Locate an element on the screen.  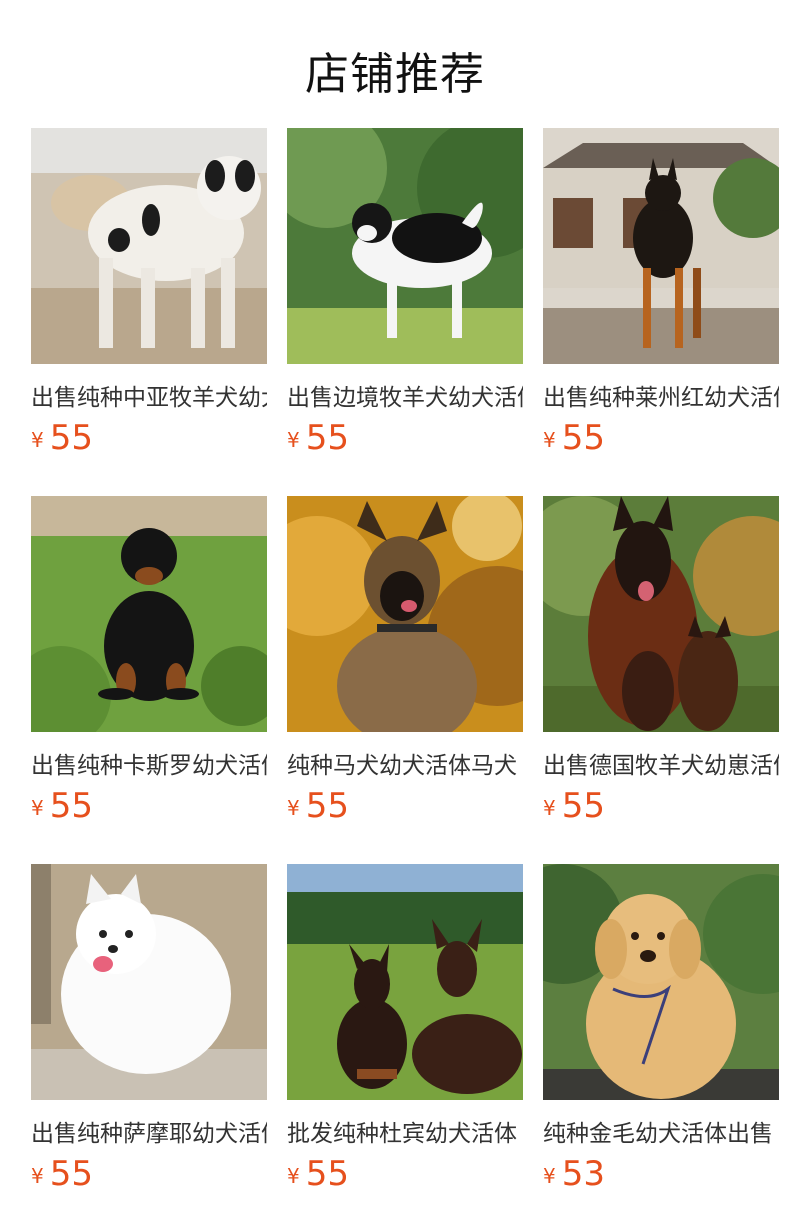
product-name: 出售纯种萨摩耶幼犬活体 is located at coordinates (149, 1131).